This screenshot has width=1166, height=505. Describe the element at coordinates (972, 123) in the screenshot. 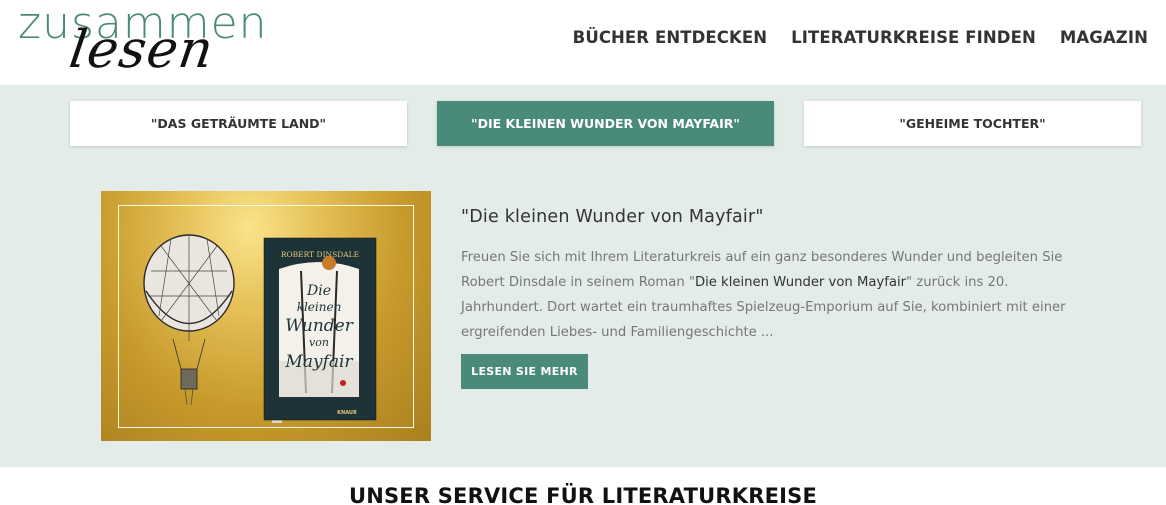

I see `tab-geheime-tochter: "GEHEIME TOCHTER"` at that location.